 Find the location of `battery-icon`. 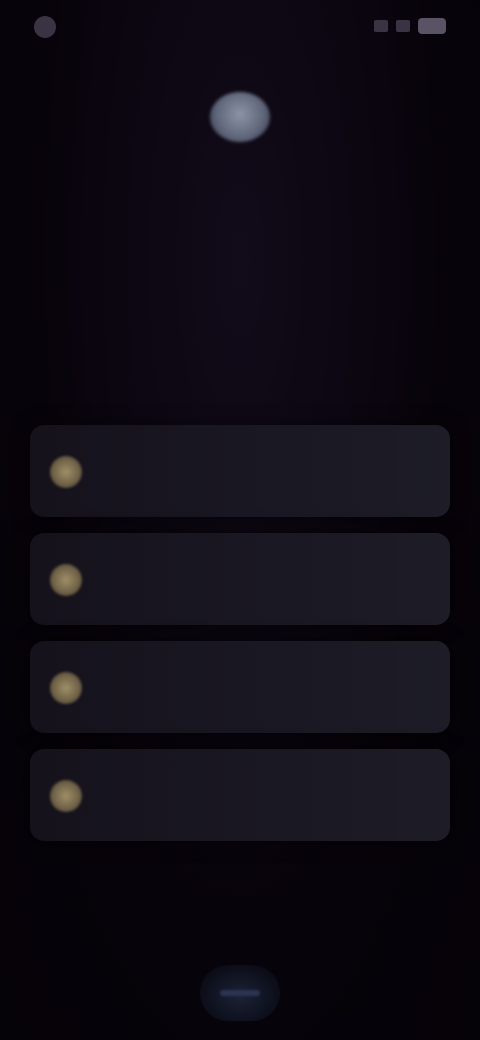

battery-icon is located at coordinates (432, 26).